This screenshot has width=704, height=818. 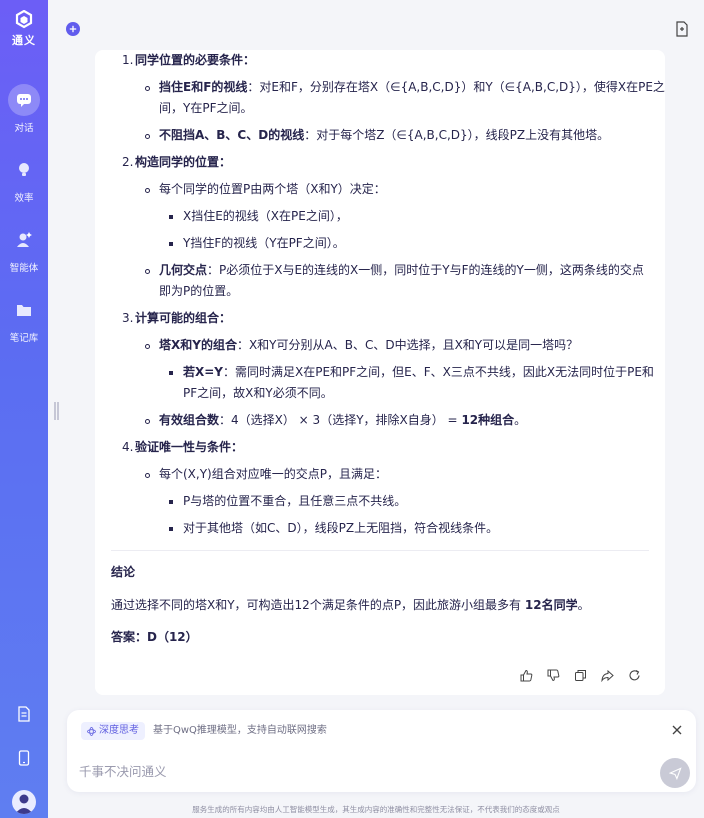 What do you see at coordinates (24, 19) in the screenshot?
I see `tongyi-logo-icon` at bounding box center [24, 19].